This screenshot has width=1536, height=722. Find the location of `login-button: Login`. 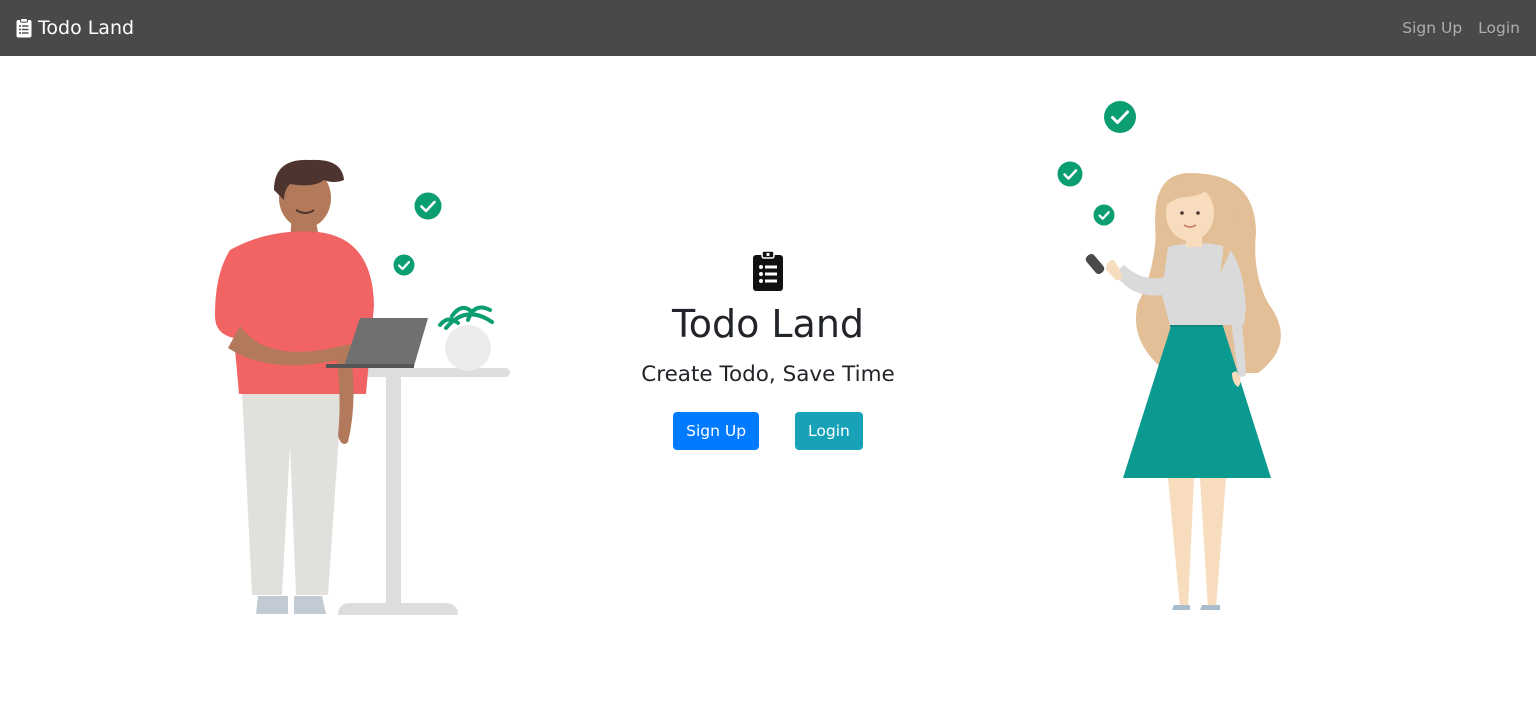

login-button: Login is located at coordinates (829, 430).